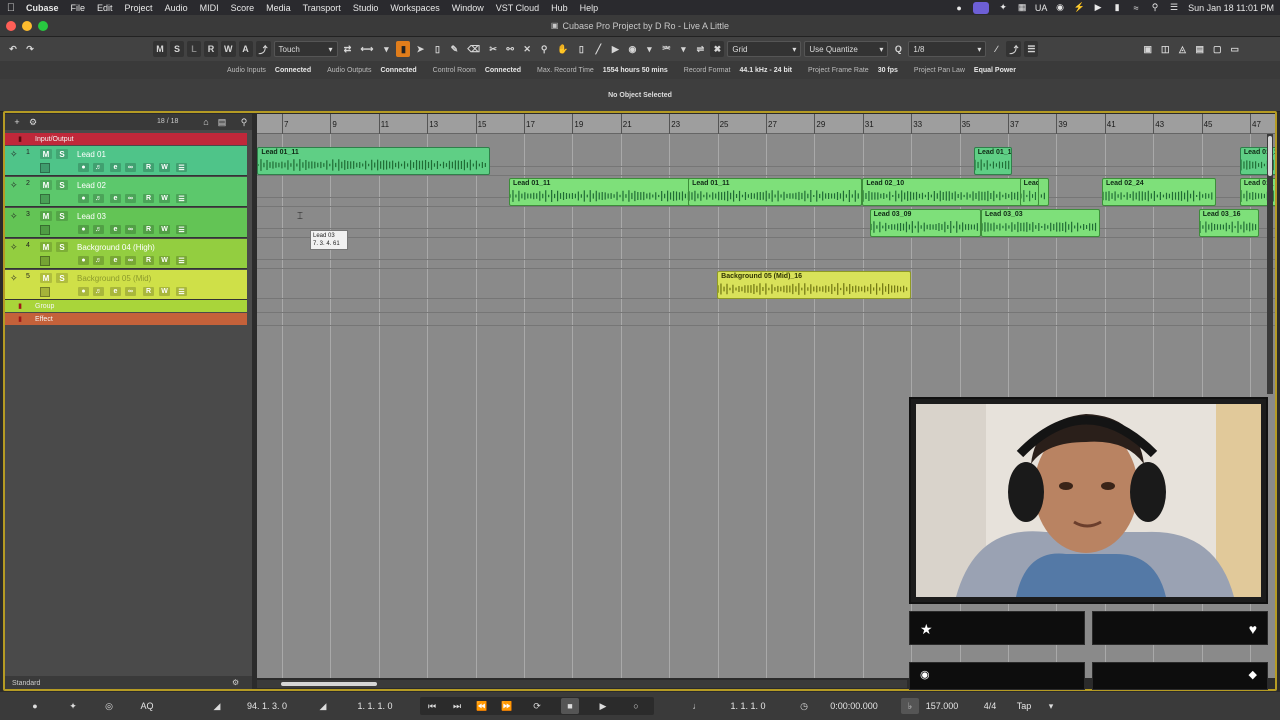 Image resolution: width=1280 pixels, height=720 pixels. I want to click on menu-hub: Hub, so click(561, 8).